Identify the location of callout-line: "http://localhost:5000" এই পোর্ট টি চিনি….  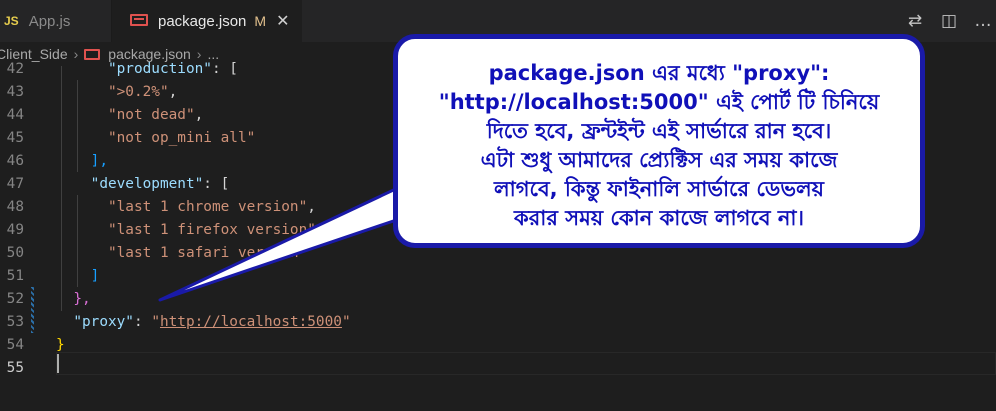
(659, 102).